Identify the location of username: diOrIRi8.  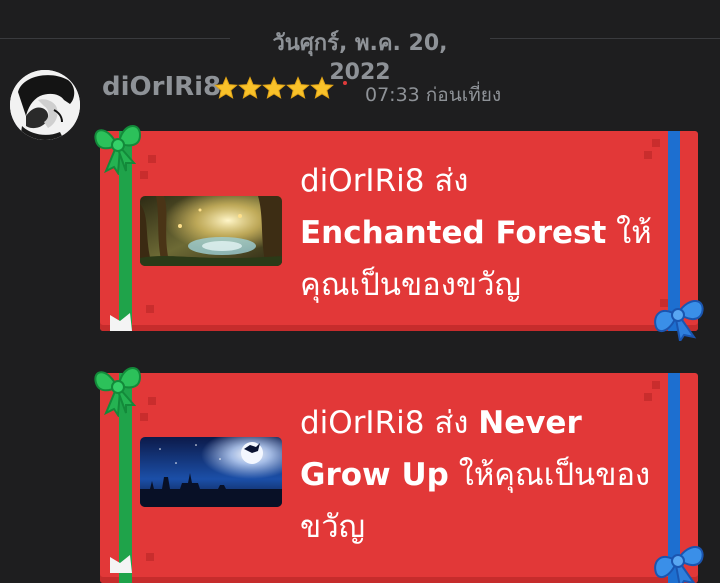
(161, 87).